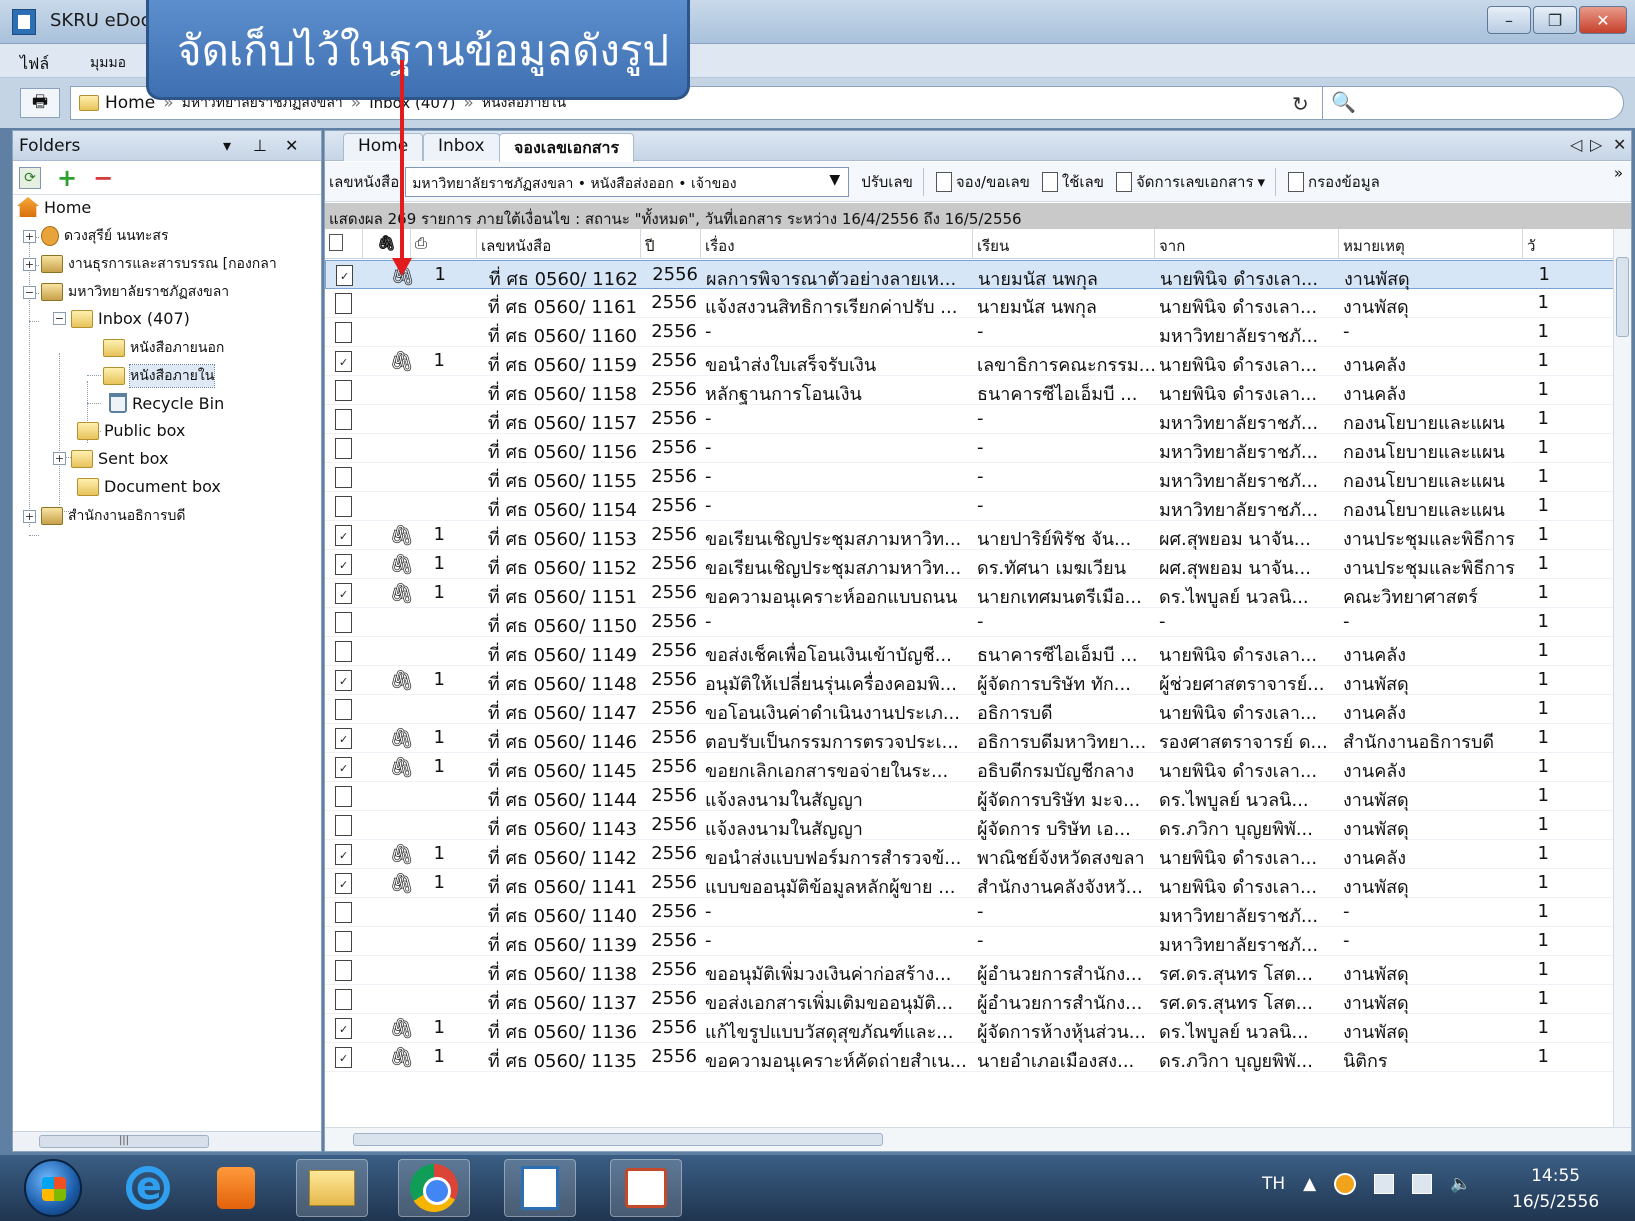  What do you see at coordinates (53, 1188) in the screenshot?
I see `start-button` at bounding box center [53, 1188].